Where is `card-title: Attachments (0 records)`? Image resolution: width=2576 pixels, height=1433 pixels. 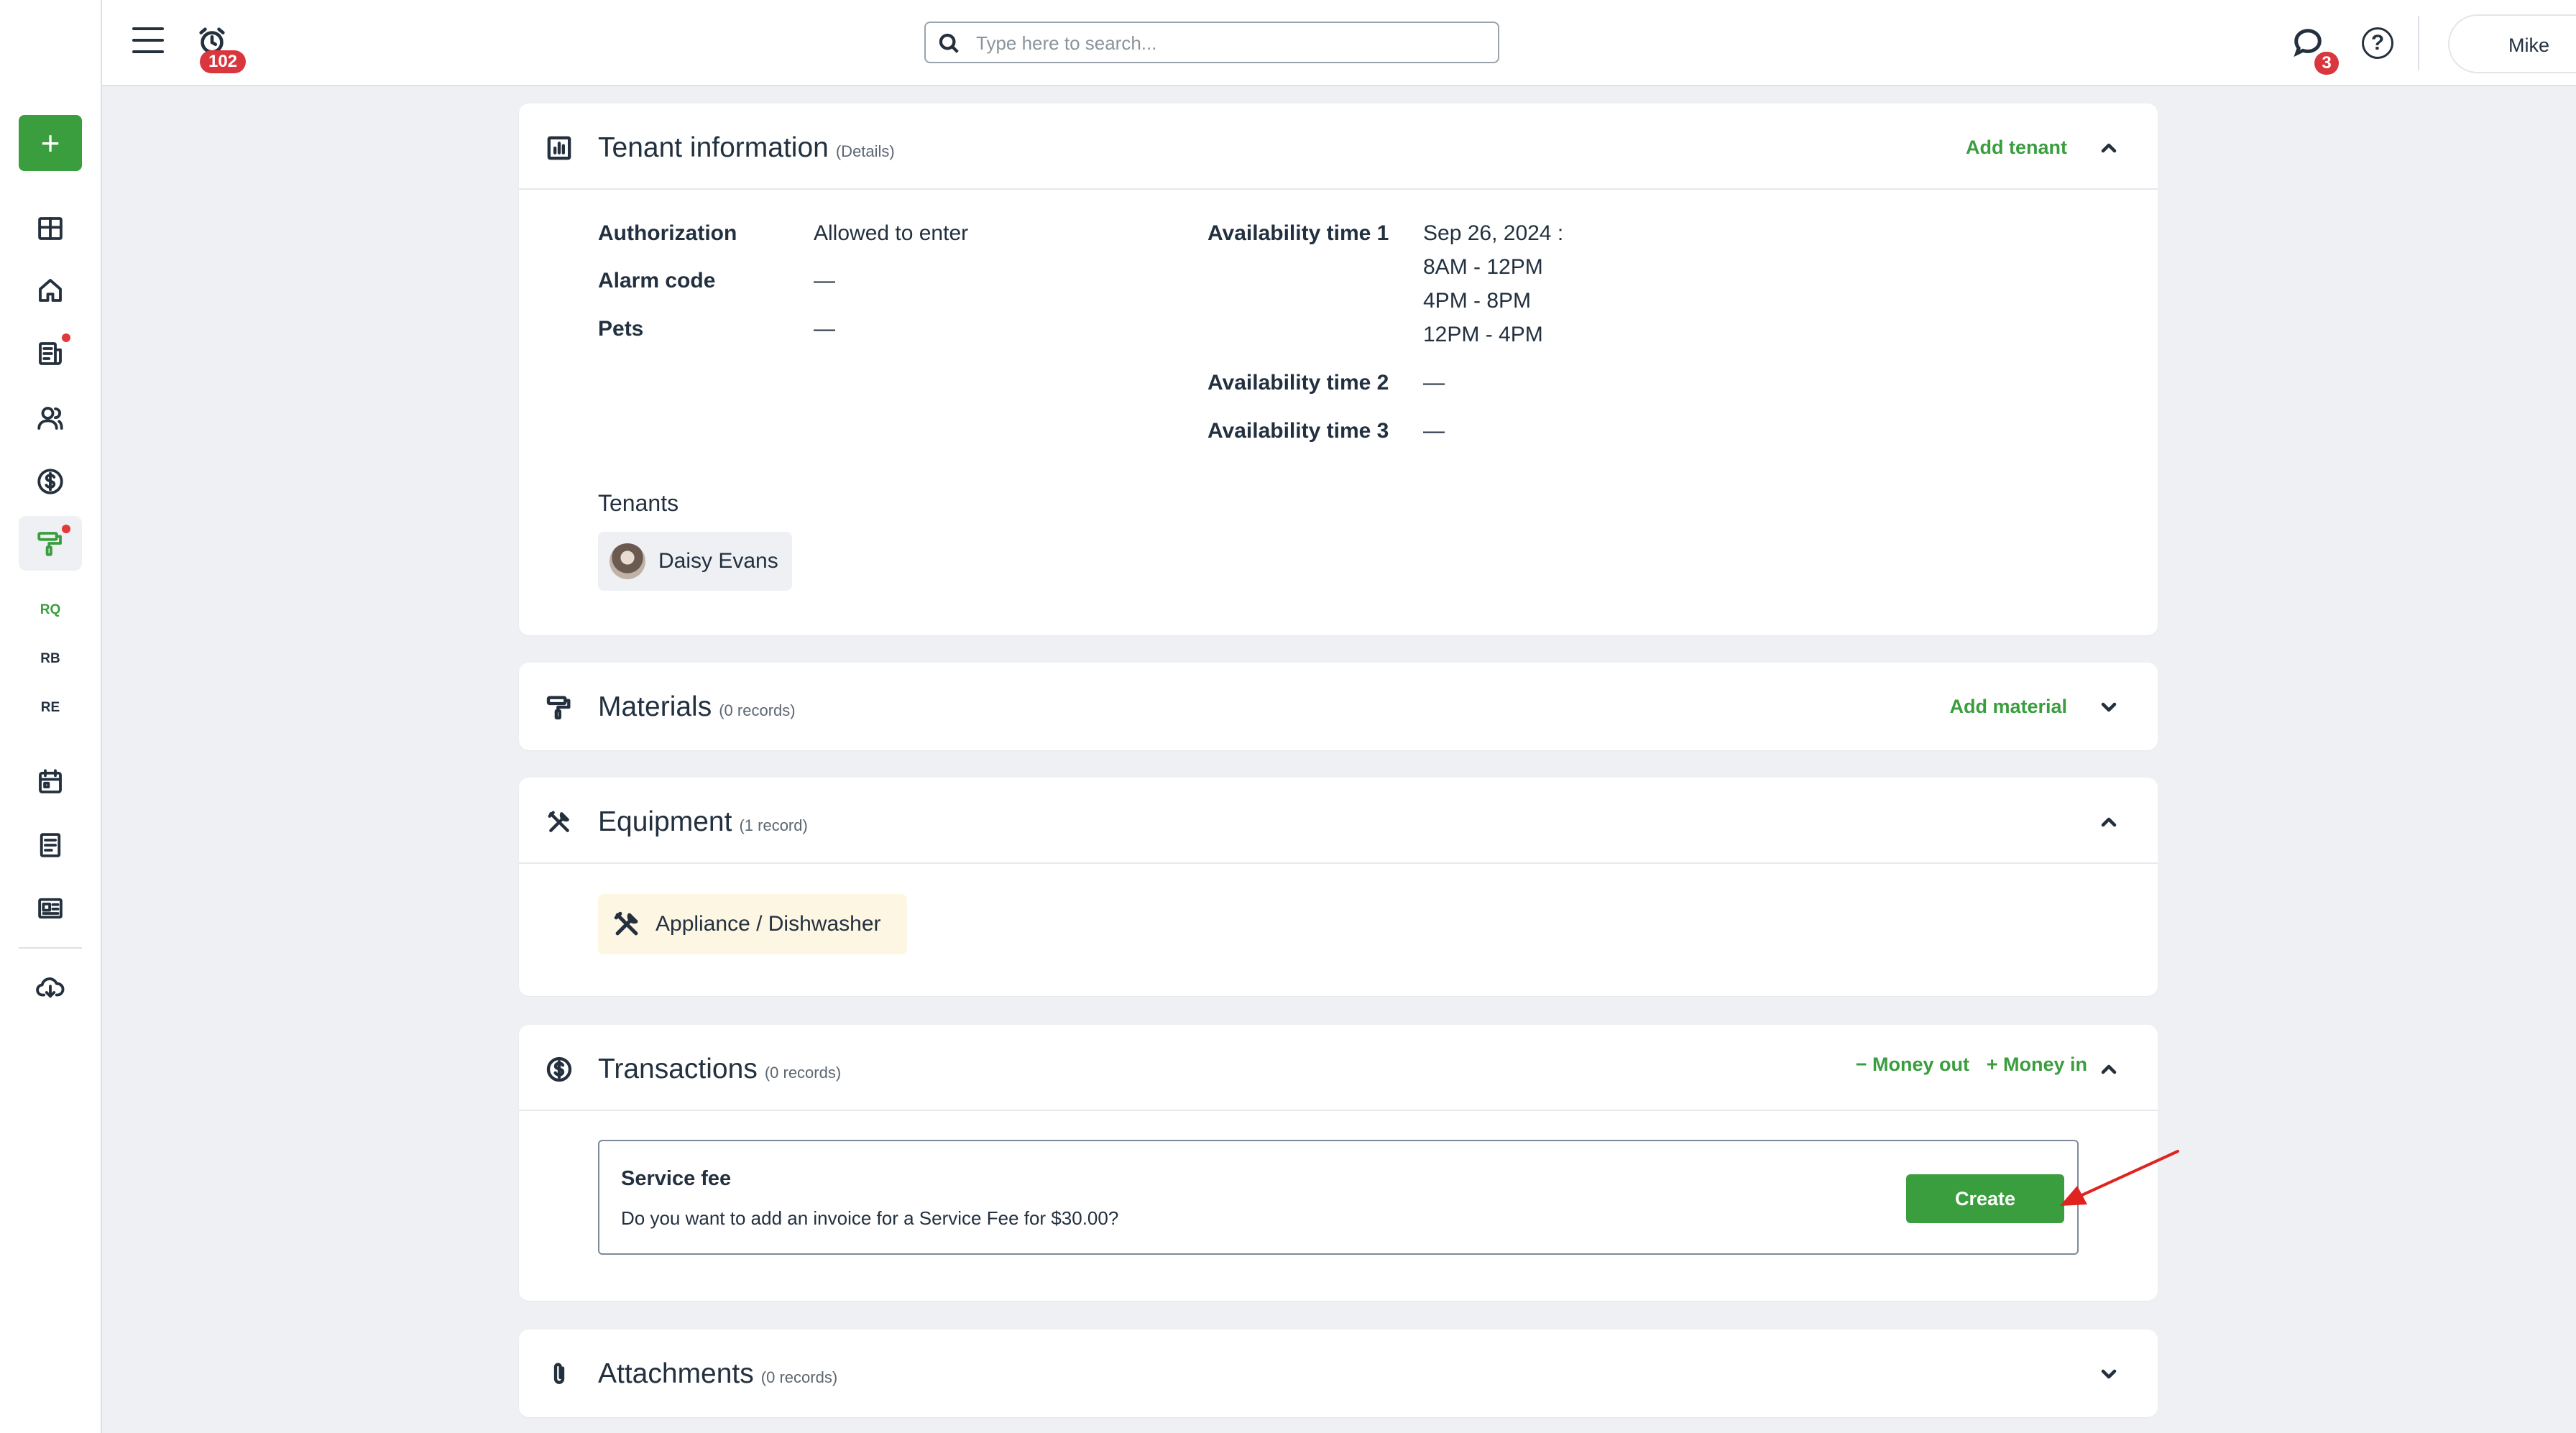
card-title: Attachments (0 records) is located at coordinates (718, 1373).